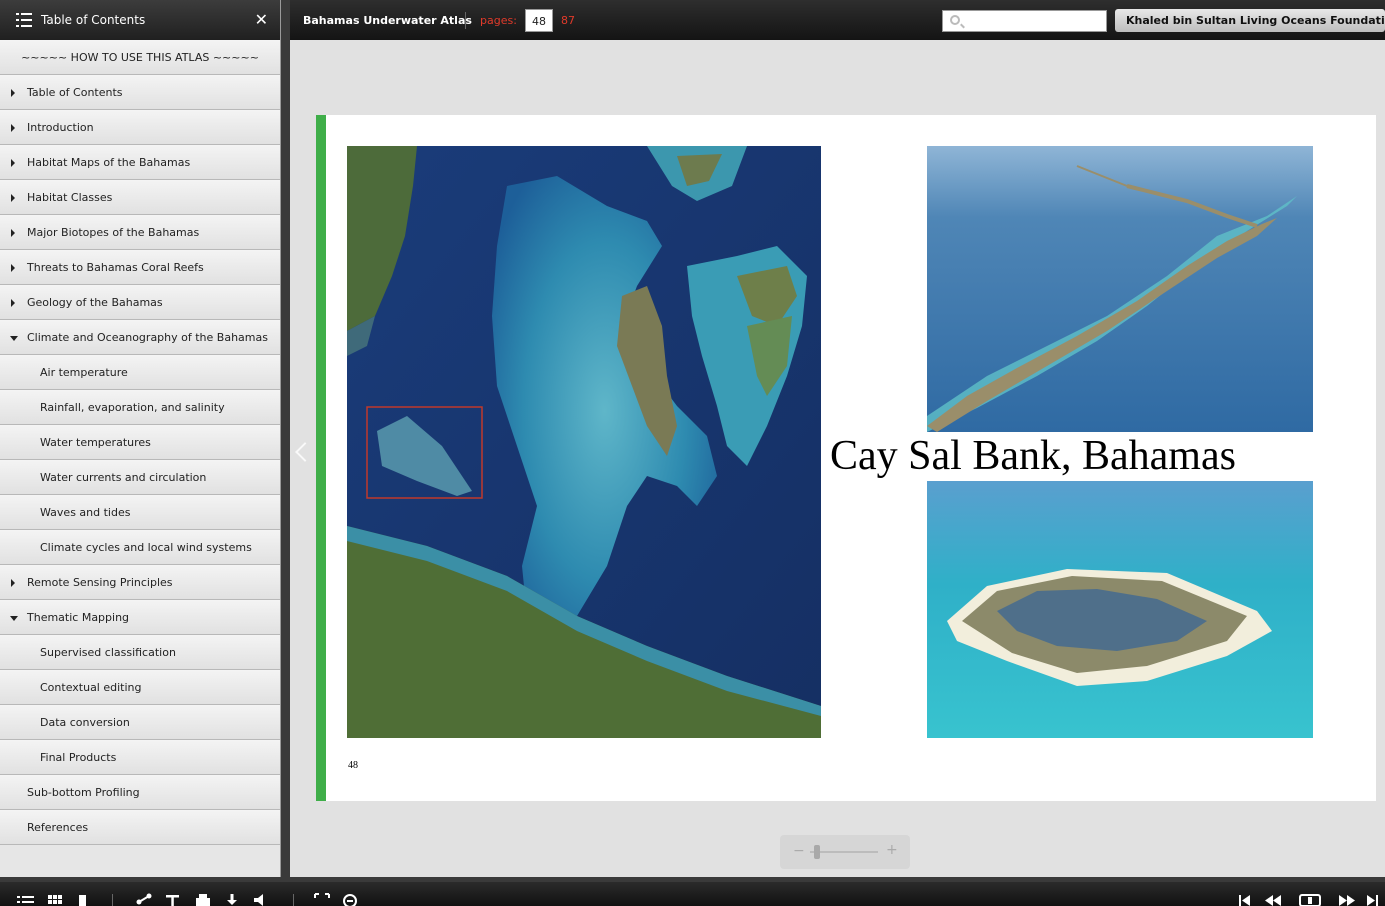 This screenshot has height=906, width=1385. Describe the element at coordinates (95, 302) in the screenshot. I see `toc-item-label: Geology of the Bahamas` at that location.